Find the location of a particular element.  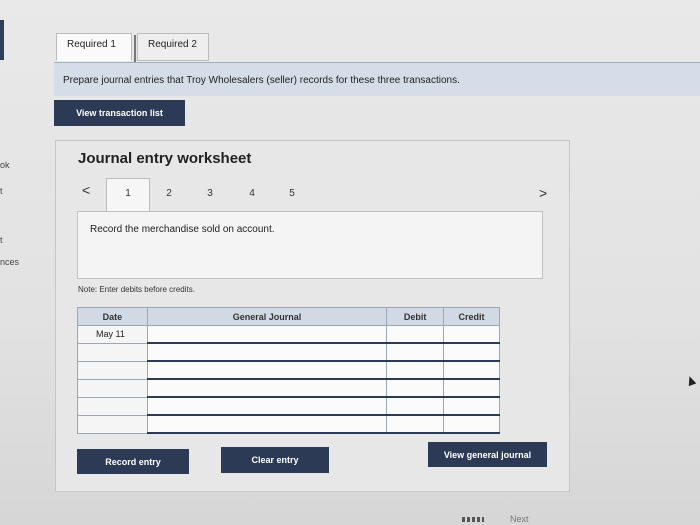

sidebar-edge is located at coordinates (2, 40).